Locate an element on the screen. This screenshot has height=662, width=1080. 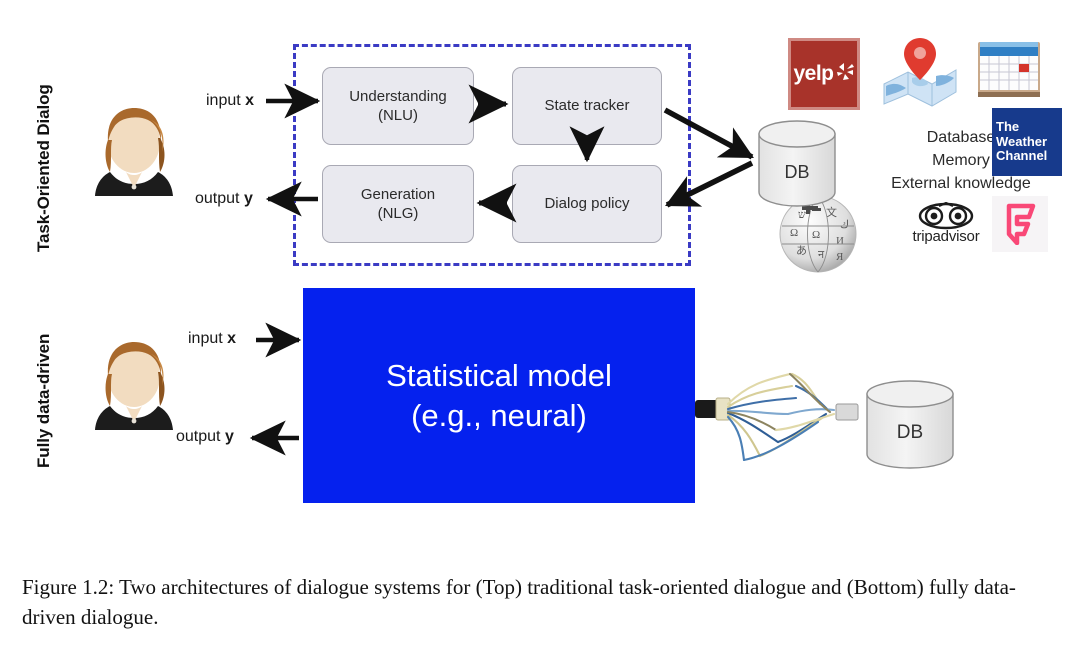
database-cylinder-bottom: DB is located at coordinates (910, 424).